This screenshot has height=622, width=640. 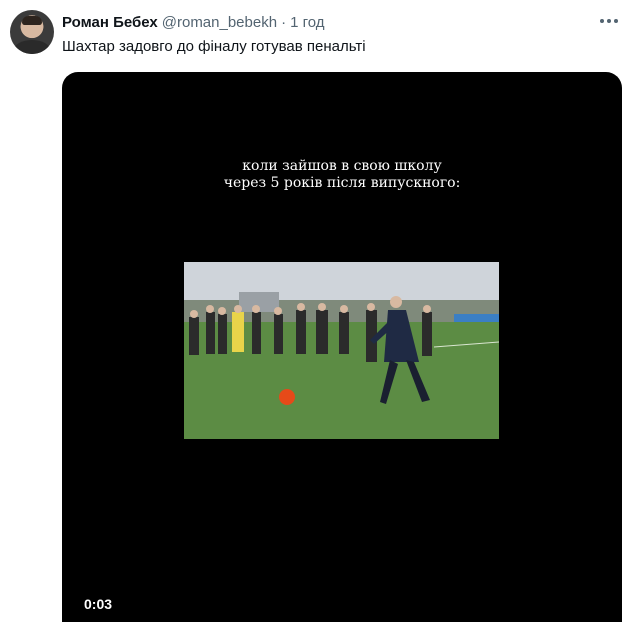 What do you see at coordinates (32, 47) in the screenshot?
I see `avatar-shirt` at bounding box center [32, 47].